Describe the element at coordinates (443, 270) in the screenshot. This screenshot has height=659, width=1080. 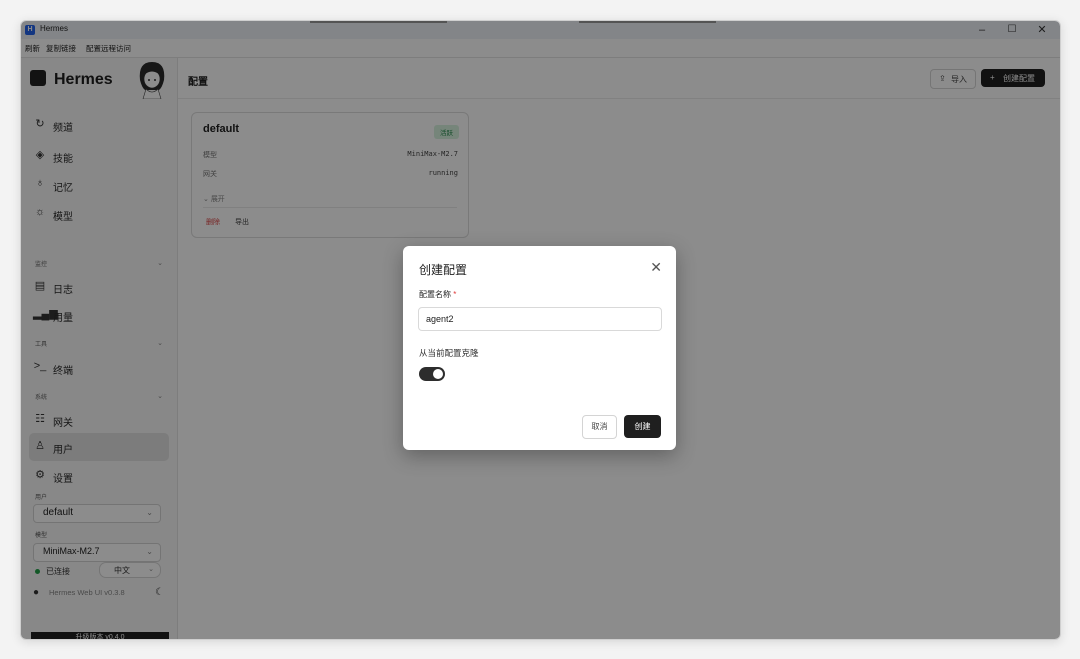
I see `dialog-title: 创建配置` at that location.